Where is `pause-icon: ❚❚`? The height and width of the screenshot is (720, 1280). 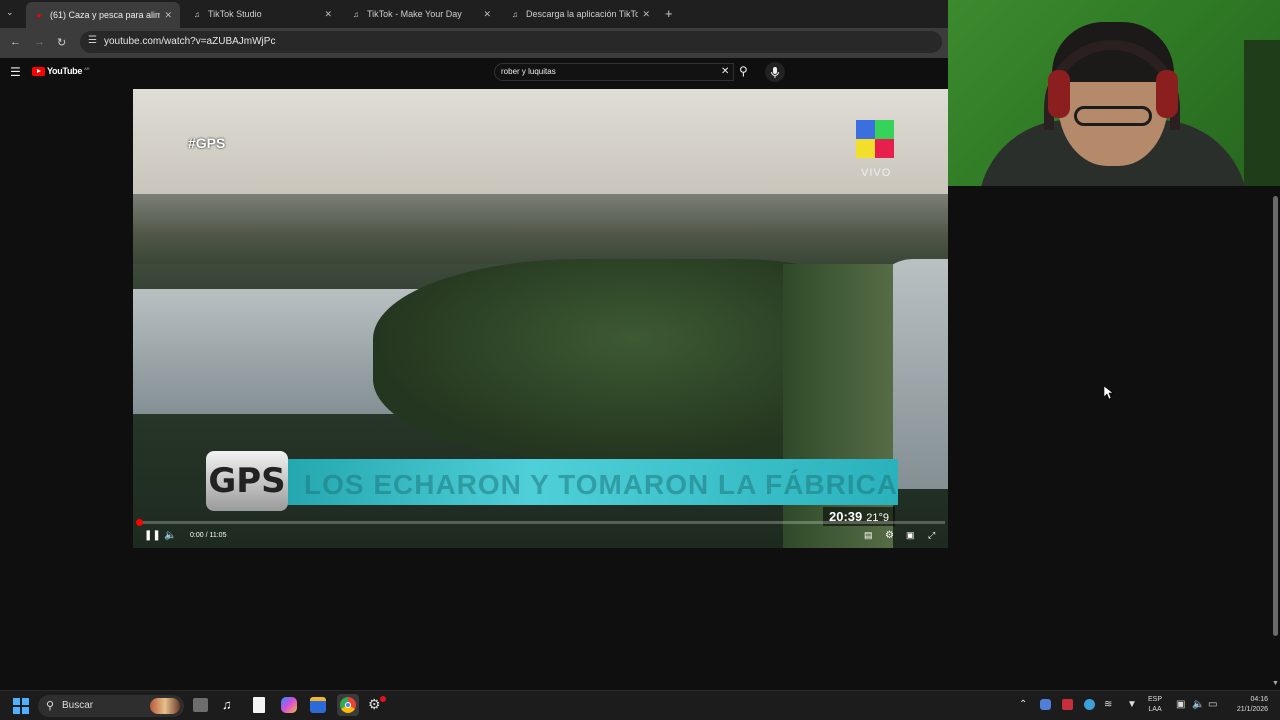 pause-icon: ❚❚ is located at coordinates (152, 535).